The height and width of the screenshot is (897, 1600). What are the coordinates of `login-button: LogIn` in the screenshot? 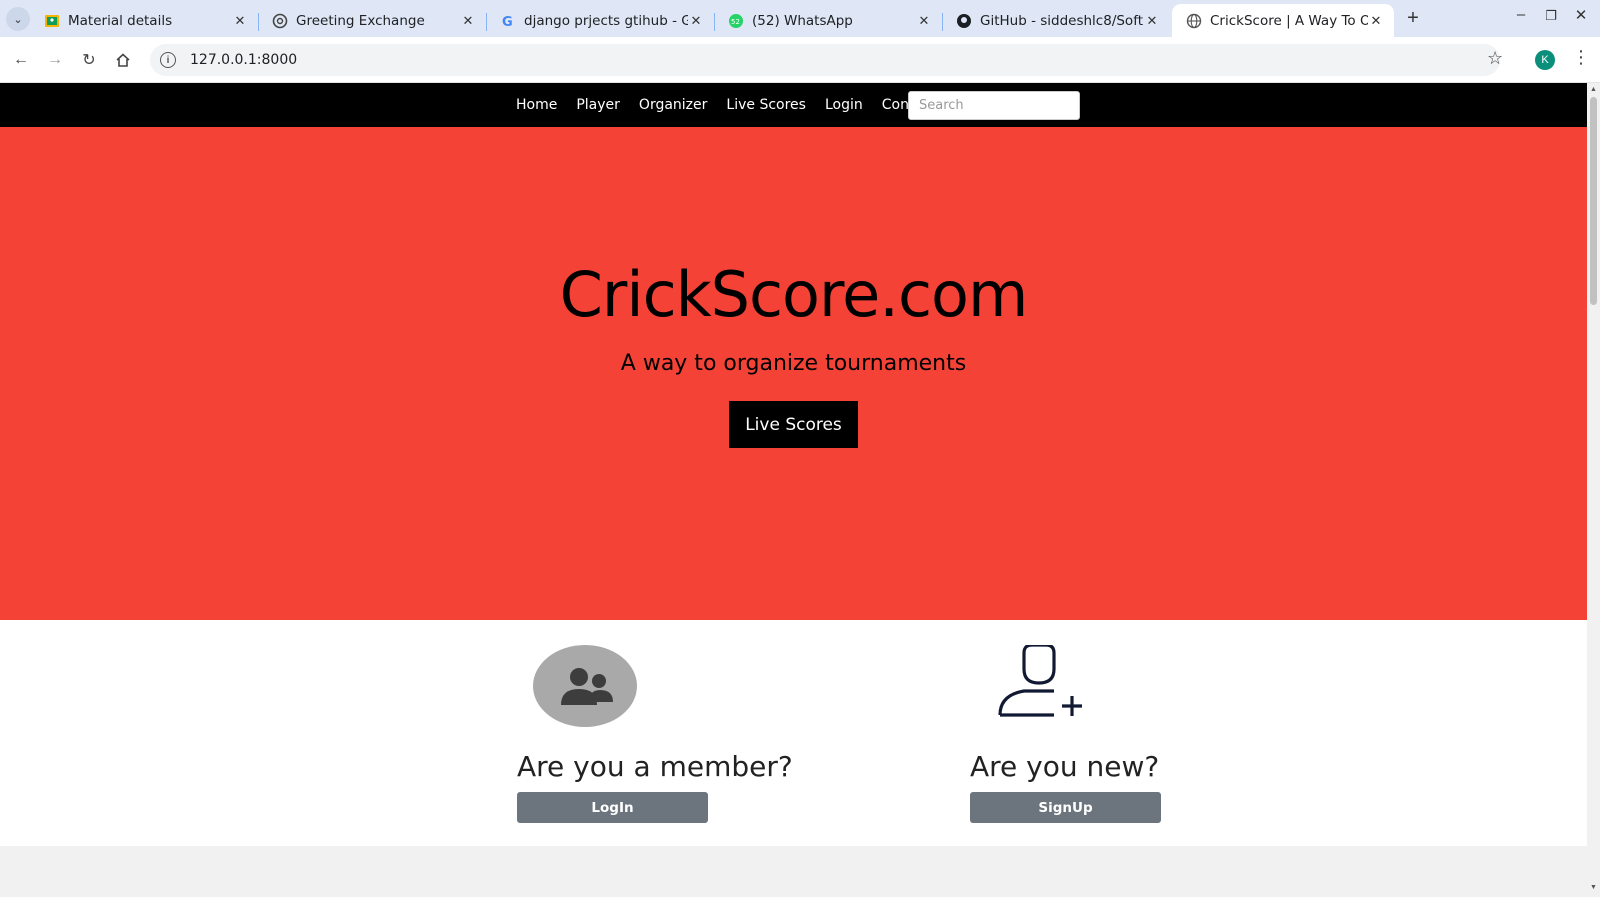 It's located at (612, 807).